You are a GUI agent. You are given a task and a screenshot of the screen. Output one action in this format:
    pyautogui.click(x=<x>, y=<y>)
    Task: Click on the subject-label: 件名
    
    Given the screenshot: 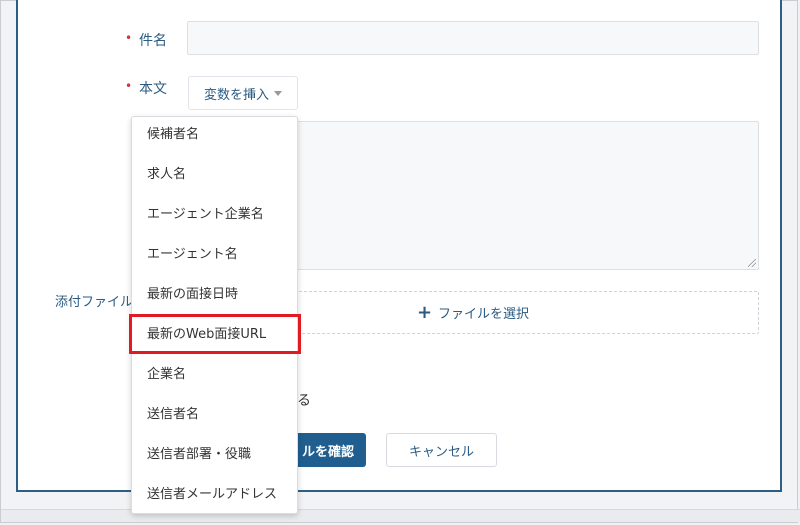 What is the action you would take?
    pyautogui.click(x=153, y=41)
    